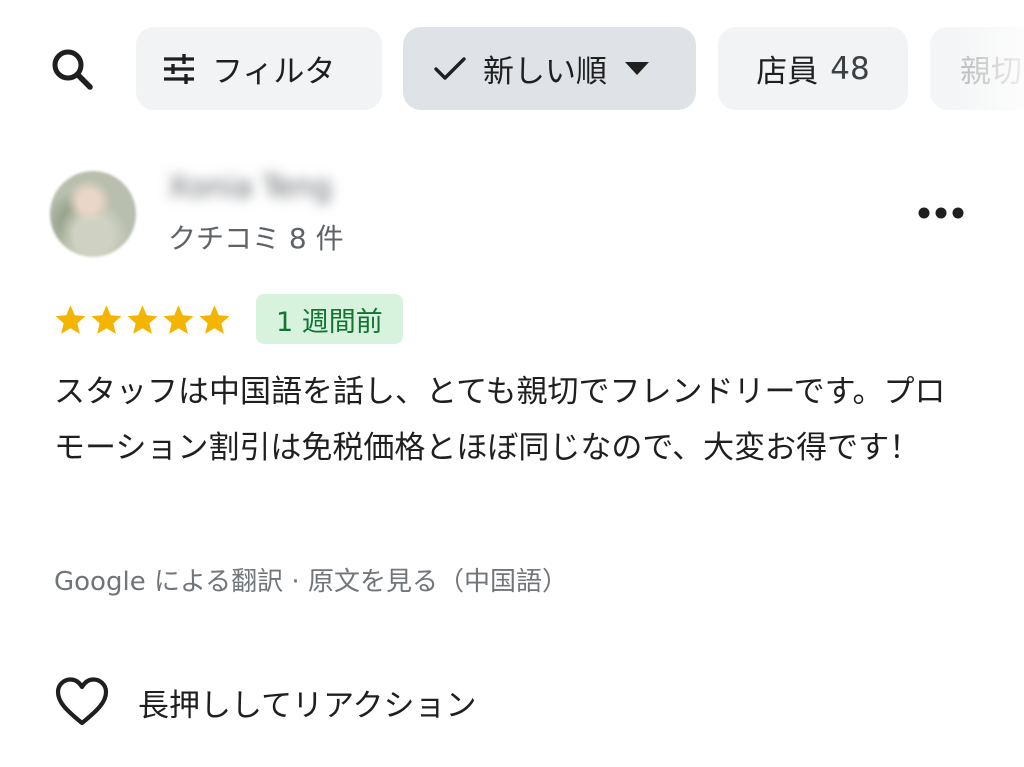  I want to click on caret-down-icon, so click(637, 68).